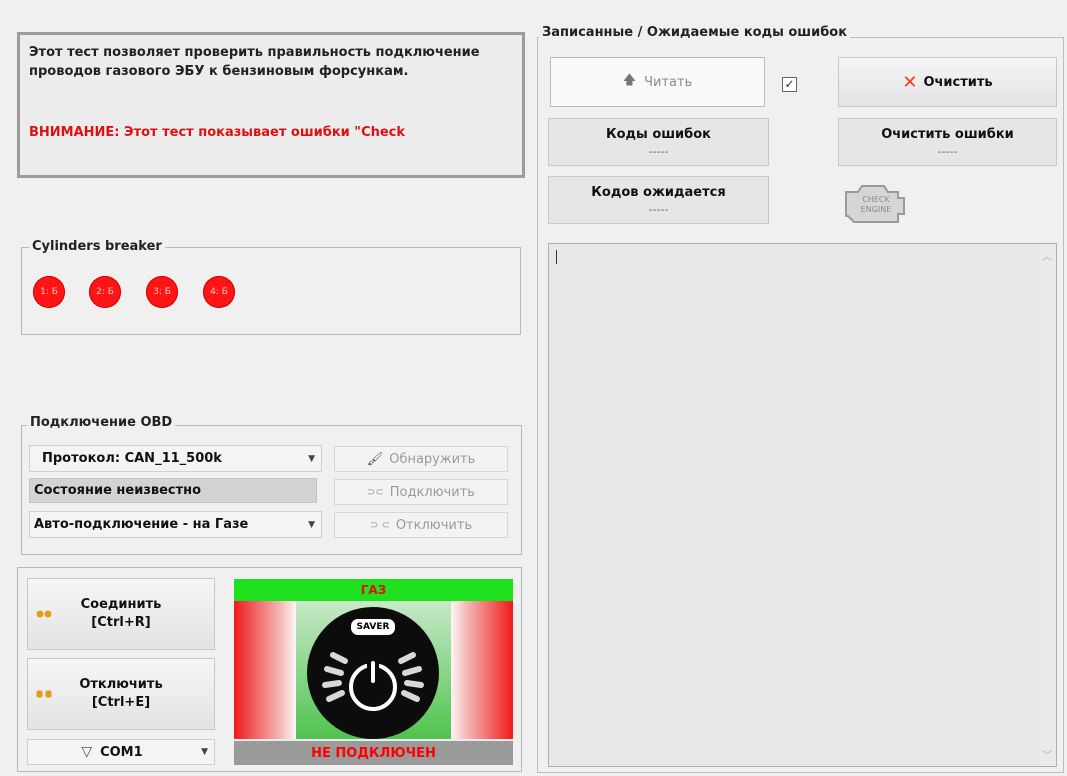  What do you see at coordinates (141, 524) in the screenshot?
I see `auto-connect-value: Авто-подключение - на Газе` at bounding box center [141, 524].